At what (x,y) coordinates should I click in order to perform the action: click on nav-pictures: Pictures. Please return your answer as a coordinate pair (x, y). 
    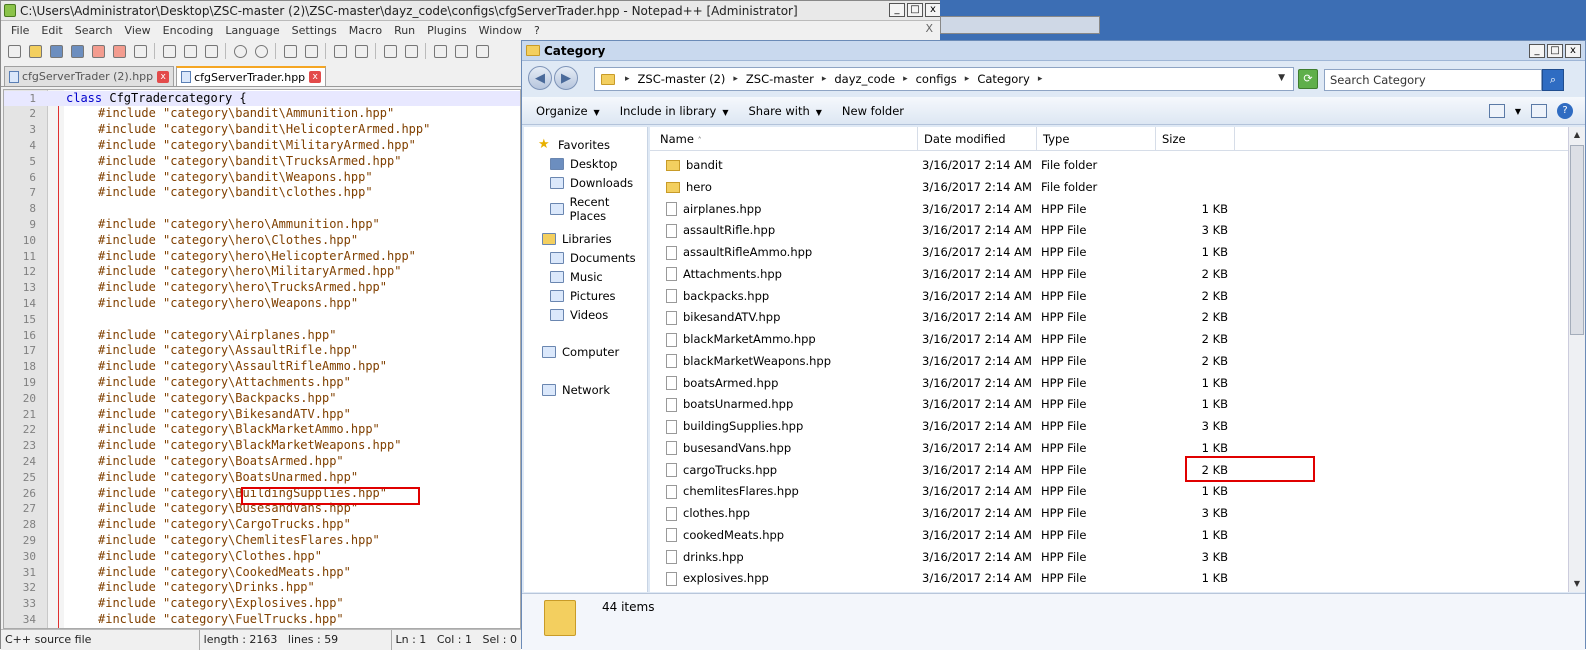
    Looking at the image, I should click on (583, 296).